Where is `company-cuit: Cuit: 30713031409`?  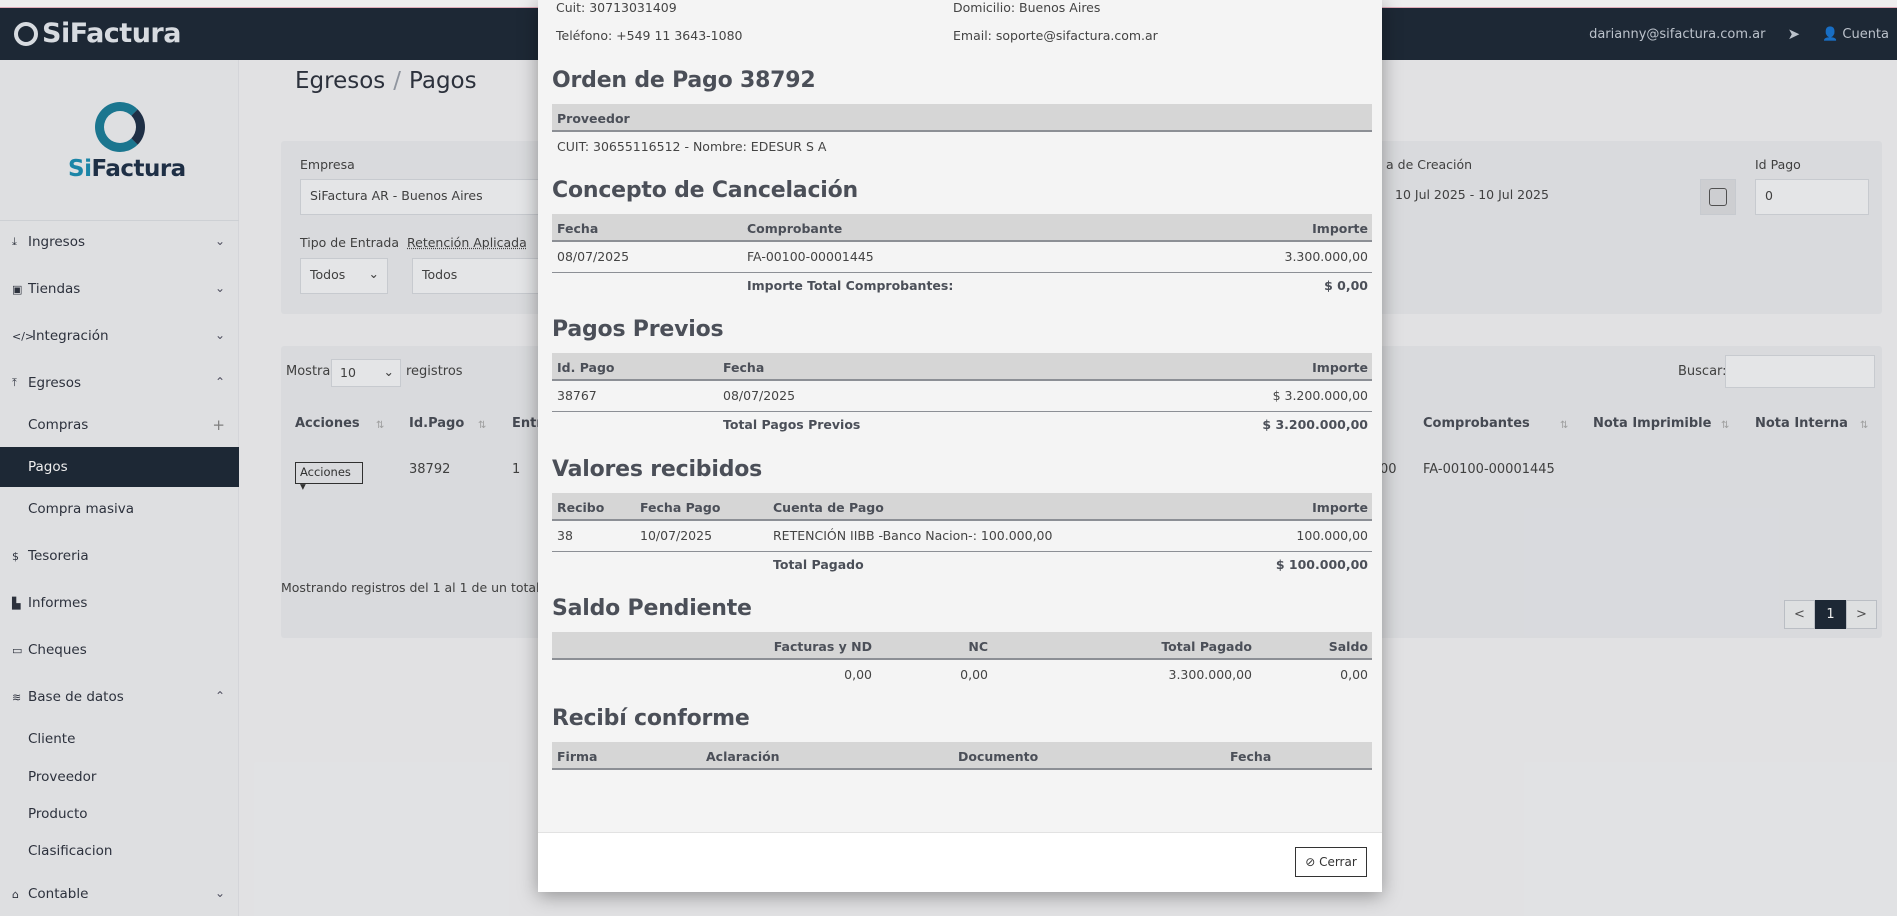 company-cuit: Cuit: 30713031409 is located at coordinates (616, 7).